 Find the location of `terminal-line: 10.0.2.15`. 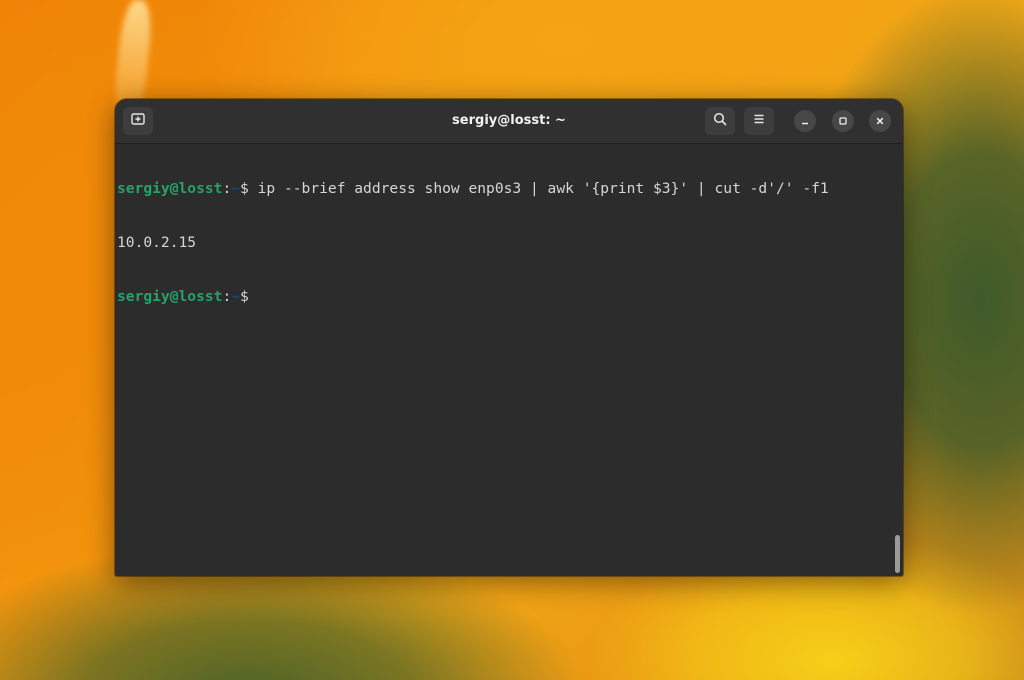

terminal-line: 10.0.2.15 is located at coordinates (502, 243).